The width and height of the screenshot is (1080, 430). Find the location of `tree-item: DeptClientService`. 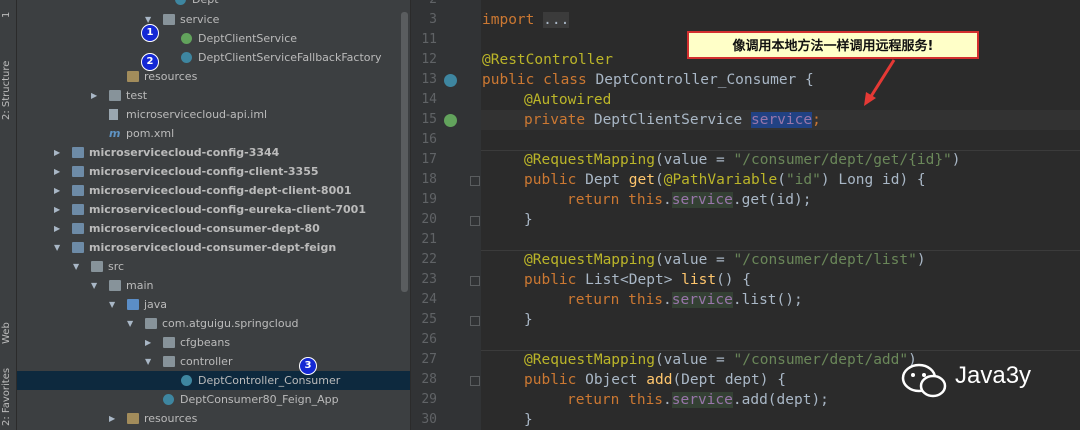

tree-item: DeptClientService is located at coordinates (213, 38).